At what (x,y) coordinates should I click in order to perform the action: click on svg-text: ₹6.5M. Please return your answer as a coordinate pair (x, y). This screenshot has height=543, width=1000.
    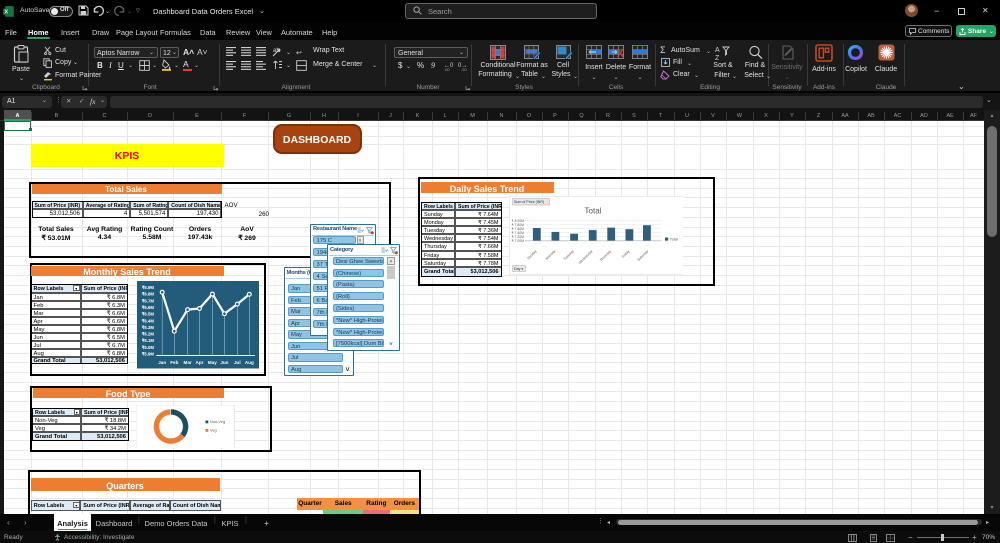
    Looking at the image, I should click on (147, 314).